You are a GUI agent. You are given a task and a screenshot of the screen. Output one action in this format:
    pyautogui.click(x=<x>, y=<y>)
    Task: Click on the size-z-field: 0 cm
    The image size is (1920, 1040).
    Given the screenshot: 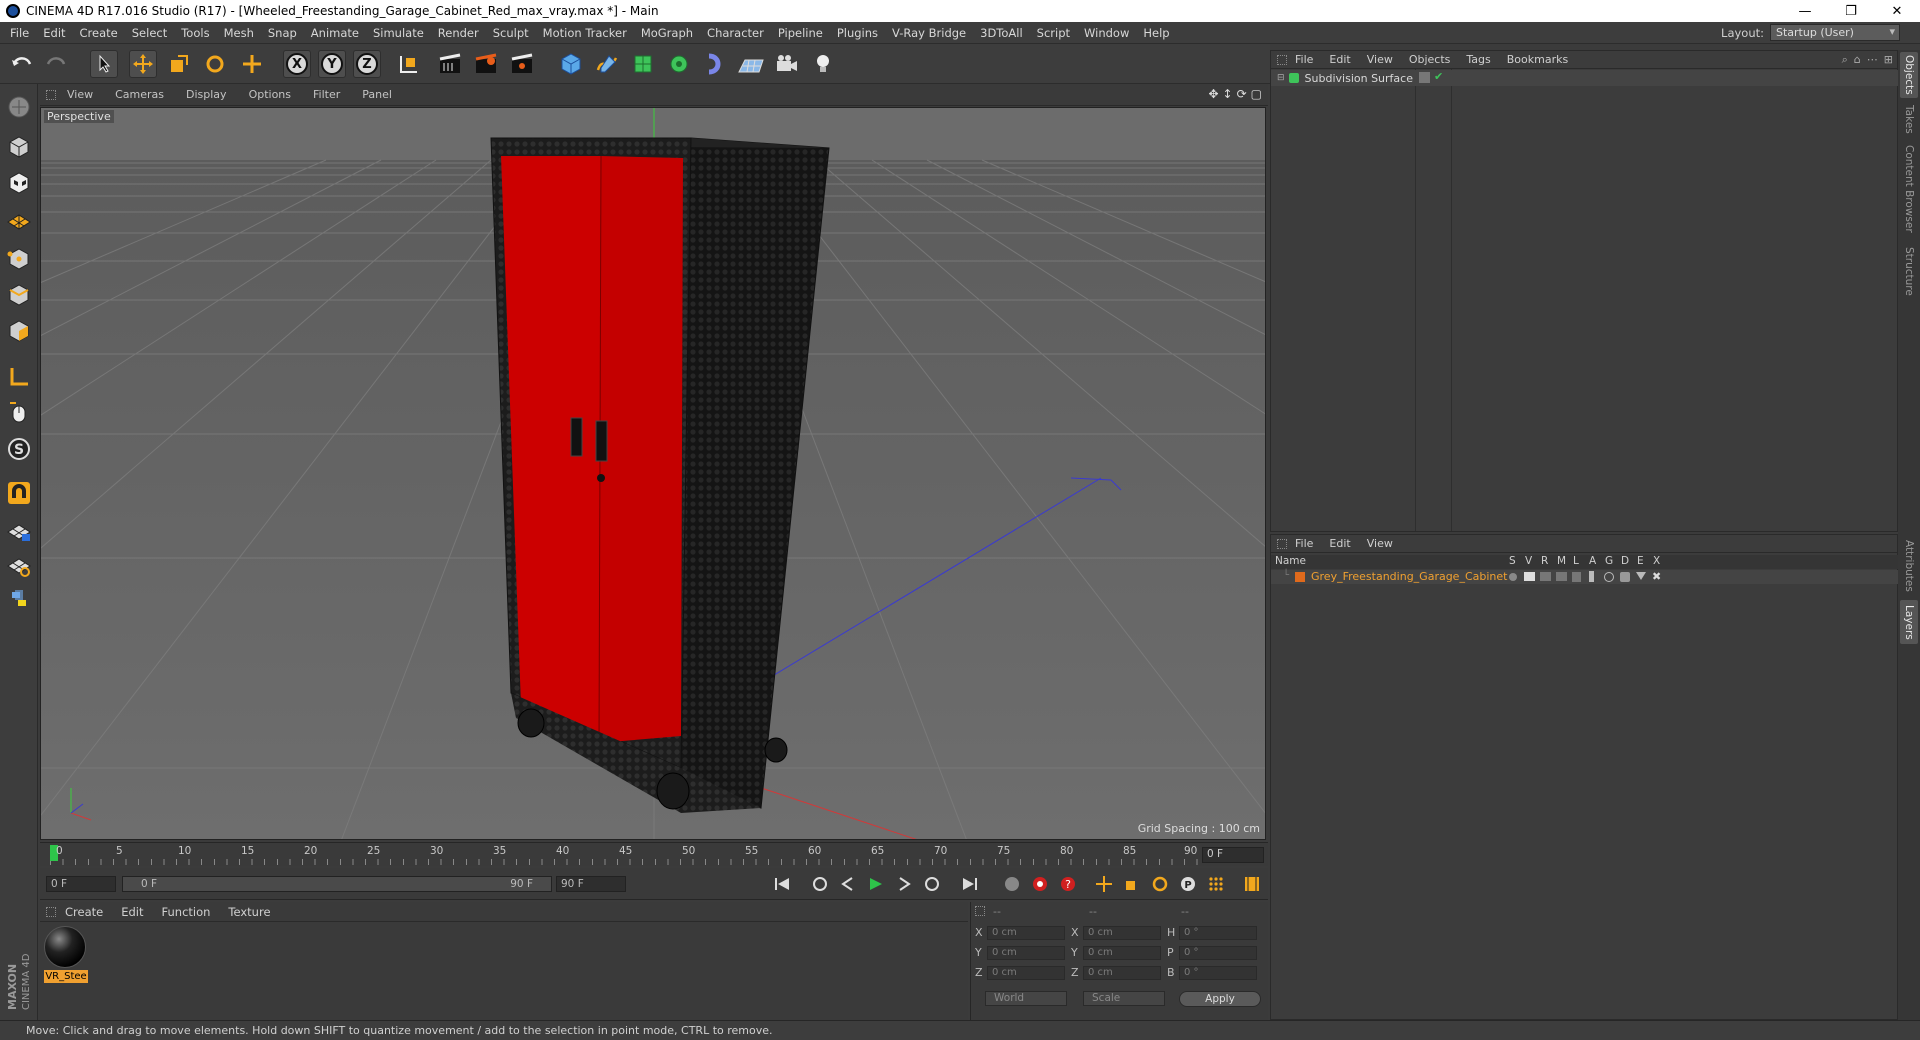 What is the action you would take?
    pyautogui.click(x=1122, y=973)
    